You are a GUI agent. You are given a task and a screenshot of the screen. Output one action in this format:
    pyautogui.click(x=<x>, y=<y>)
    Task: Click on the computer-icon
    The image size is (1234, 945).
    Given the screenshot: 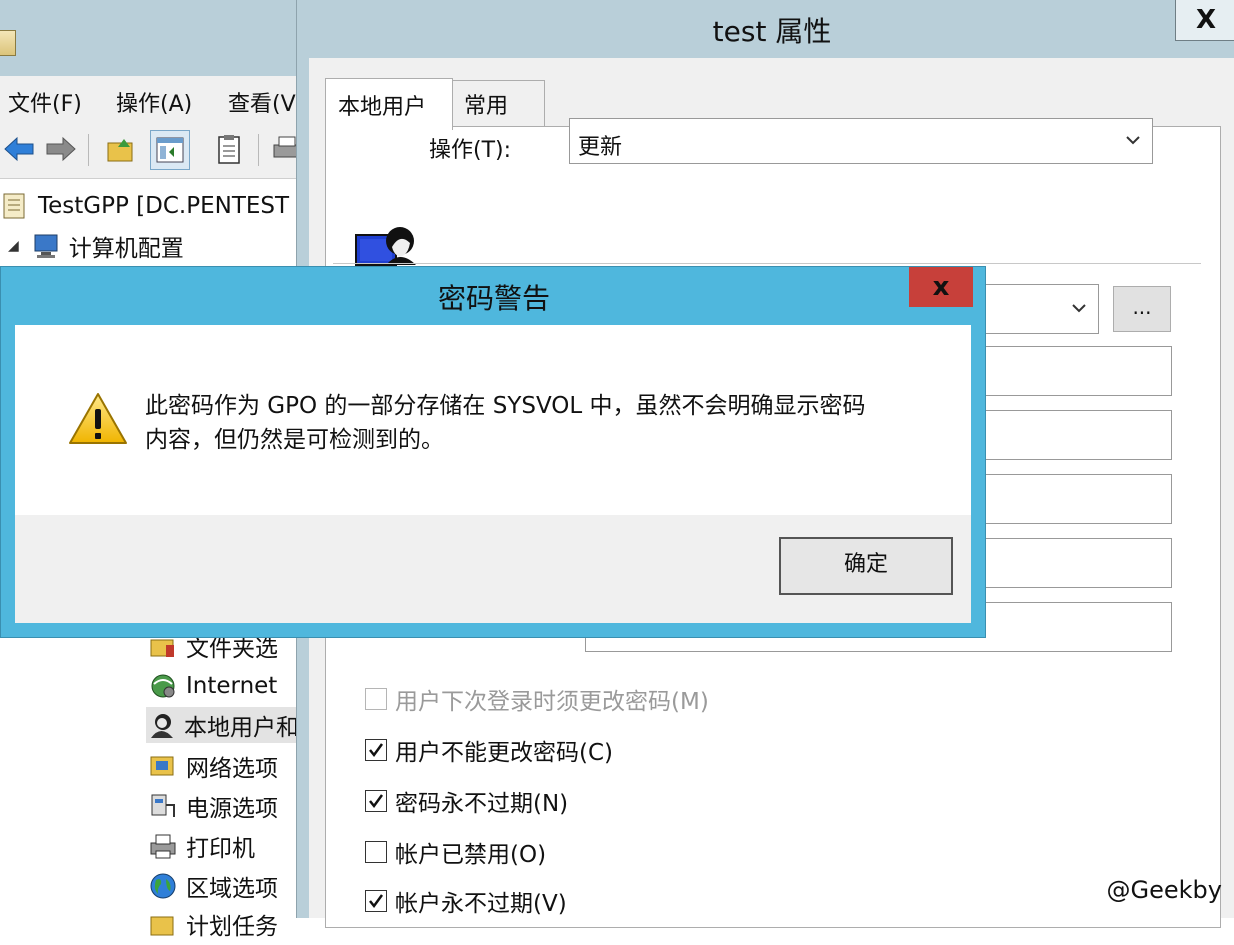 What is the action you would take?
    pyautogui.click(x=46, y=246)
    